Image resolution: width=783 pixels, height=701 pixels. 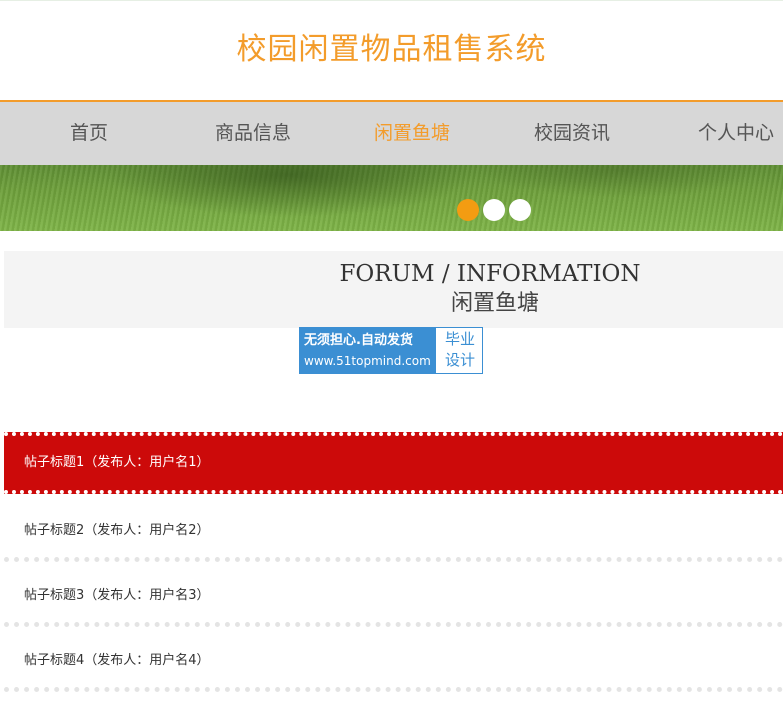 What do you see at coordinates (460, 350) in the screenshot?
I see `watermark-right: 毕业 设计` at bounding box center [460, 350].